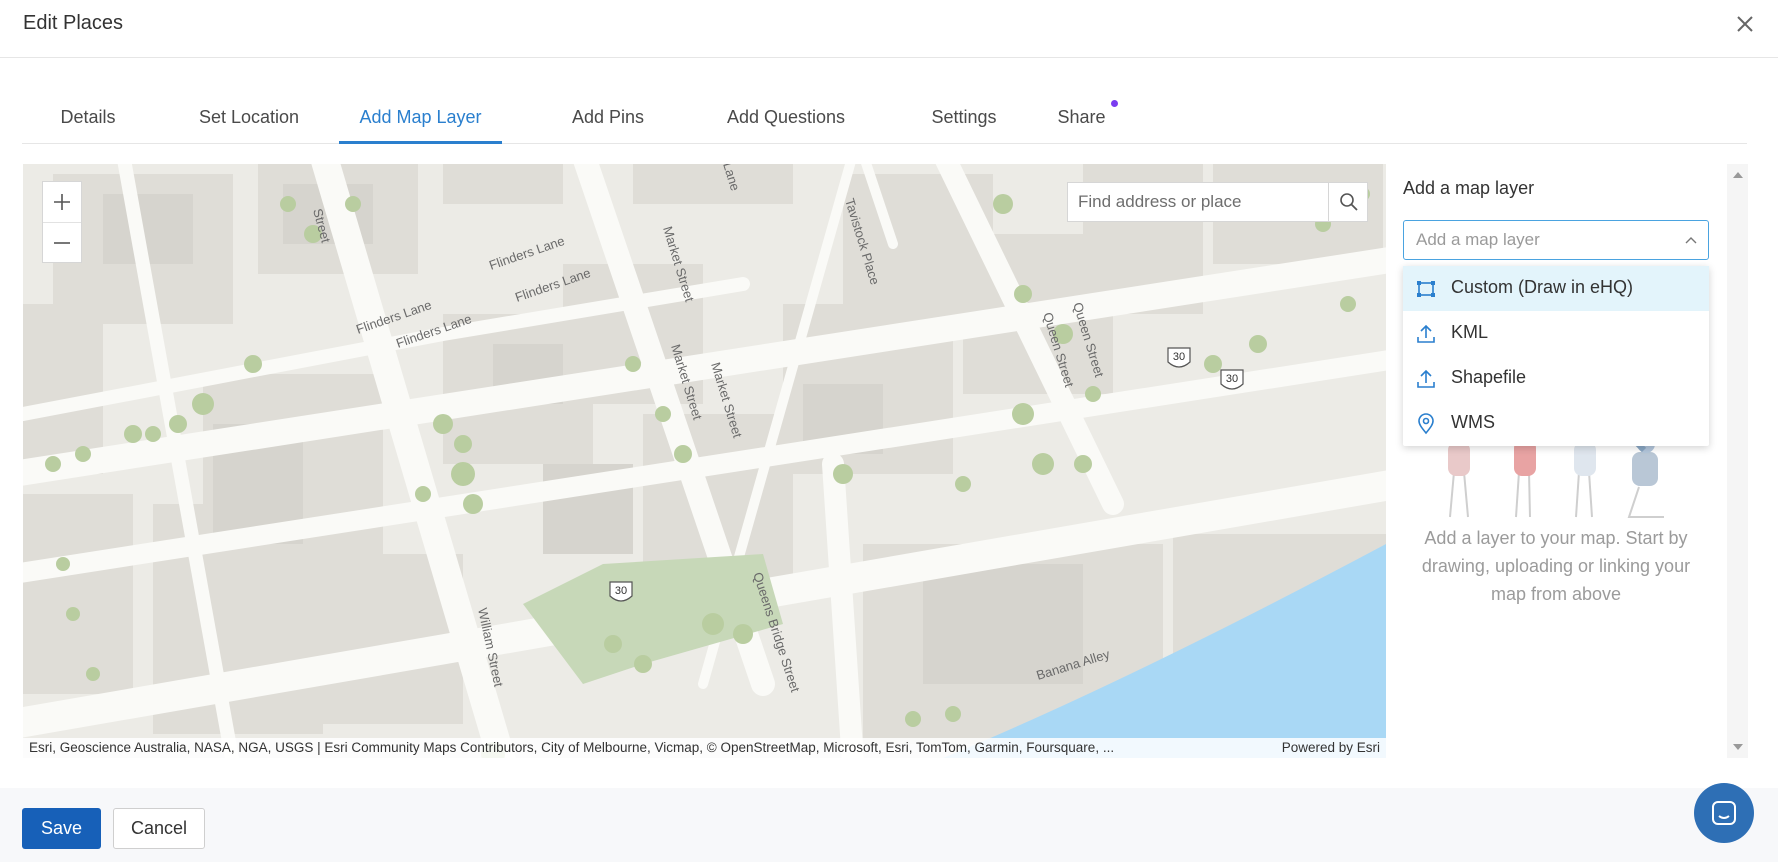 Image resolution: width=1778 pixels, height=862 pixels. I want to click on option-custom-draw: Custom (Draw in eHQ), so click(1556, 288).